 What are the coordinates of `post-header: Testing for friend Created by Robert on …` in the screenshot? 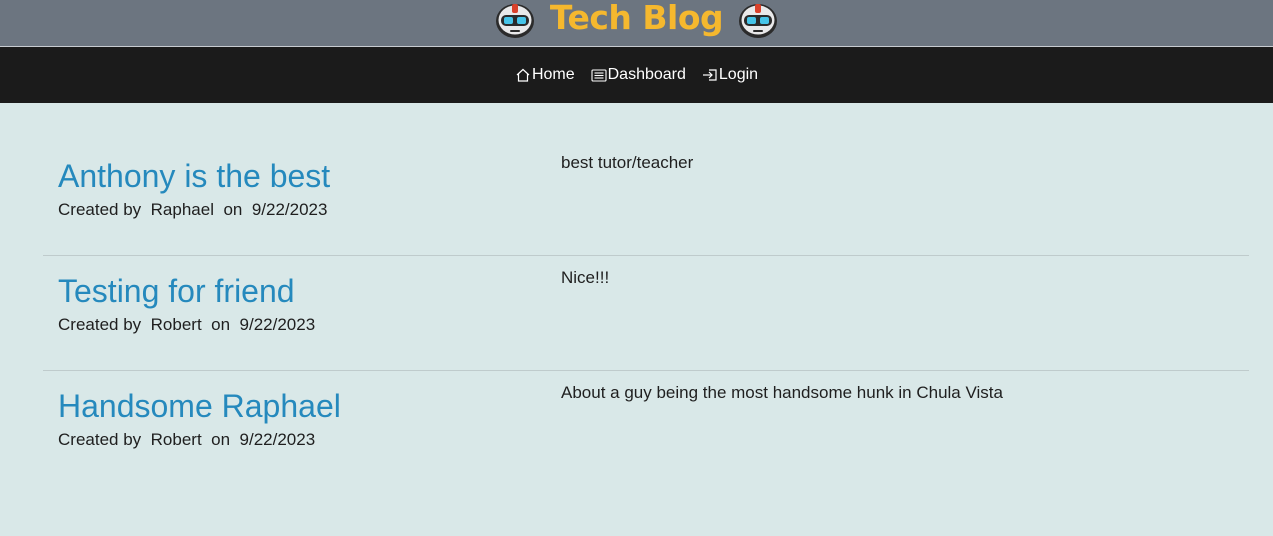 It's located at (294, 313).